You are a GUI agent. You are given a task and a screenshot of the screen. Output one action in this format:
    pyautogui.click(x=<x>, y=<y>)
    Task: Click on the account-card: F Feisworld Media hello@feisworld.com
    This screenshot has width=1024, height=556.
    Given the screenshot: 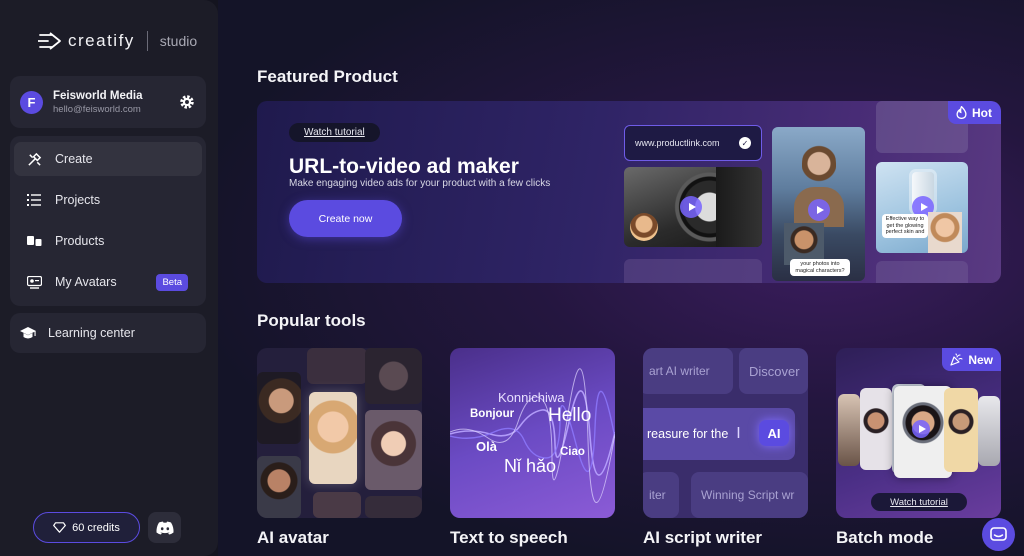 What is the action you would take?
    pyautogui.click(x=108, y=102)
    